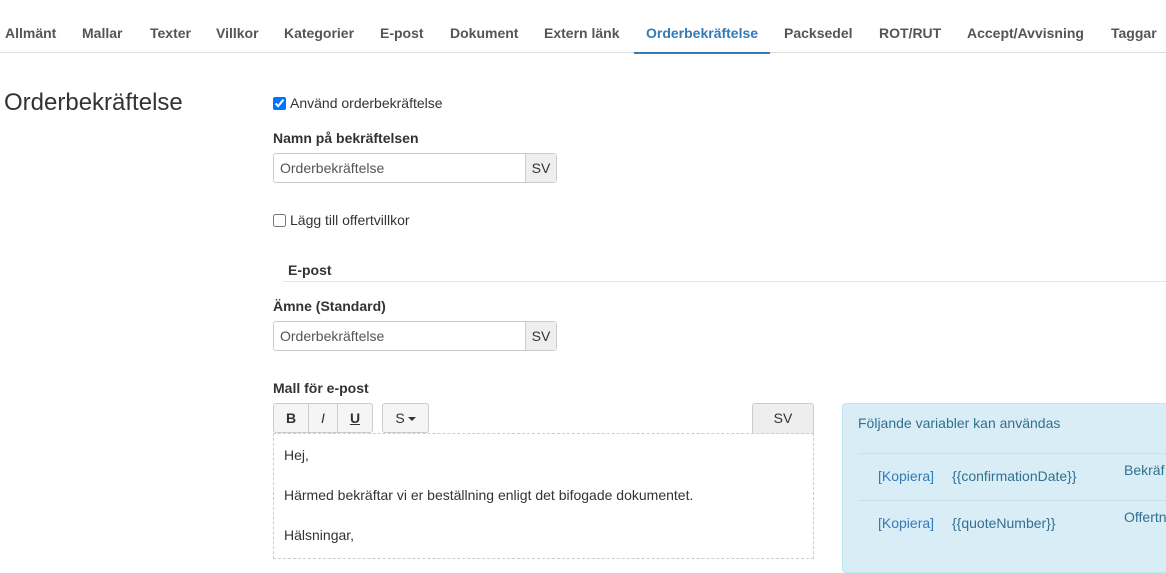  I want to click on subject-input, so click(399, 336).